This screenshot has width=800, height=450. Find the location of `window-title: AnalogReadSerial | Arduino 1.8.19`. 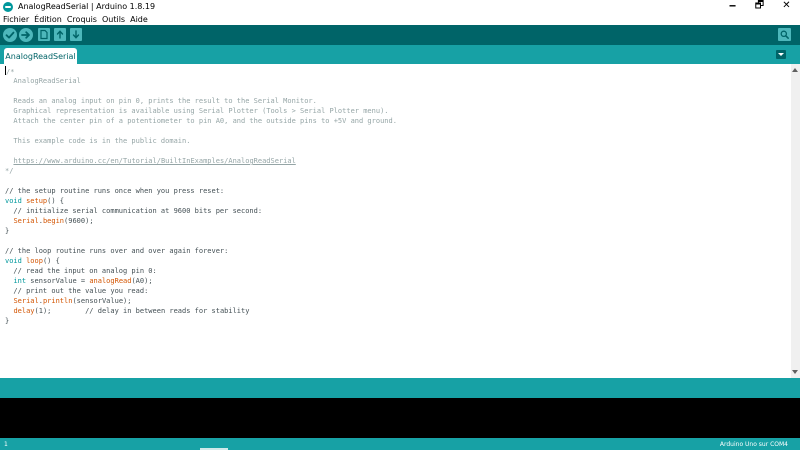

window-title: AnalogReadSerial | Arduino 1.8.19 is located at coordinates (87, 6).